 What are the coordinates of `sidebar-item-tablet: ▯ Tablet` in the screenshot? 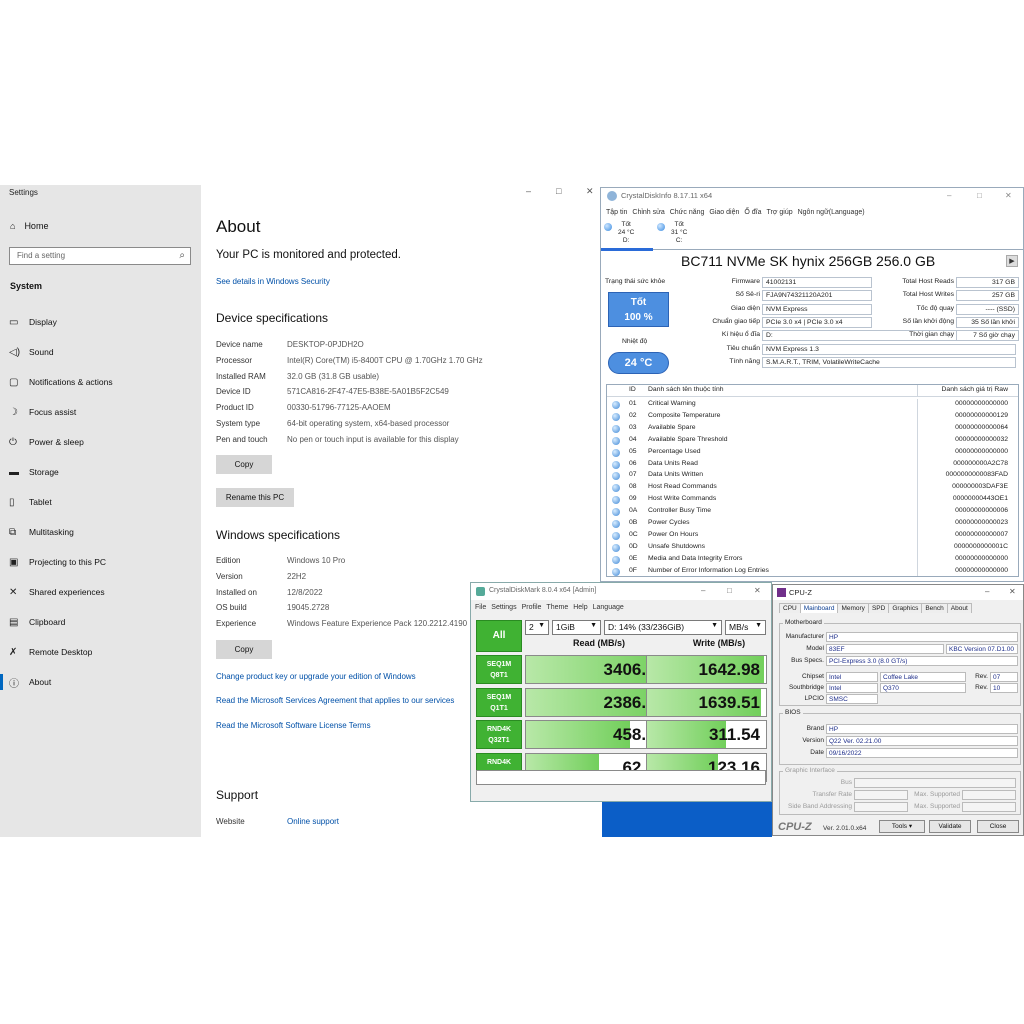 It's located at (104, 502).